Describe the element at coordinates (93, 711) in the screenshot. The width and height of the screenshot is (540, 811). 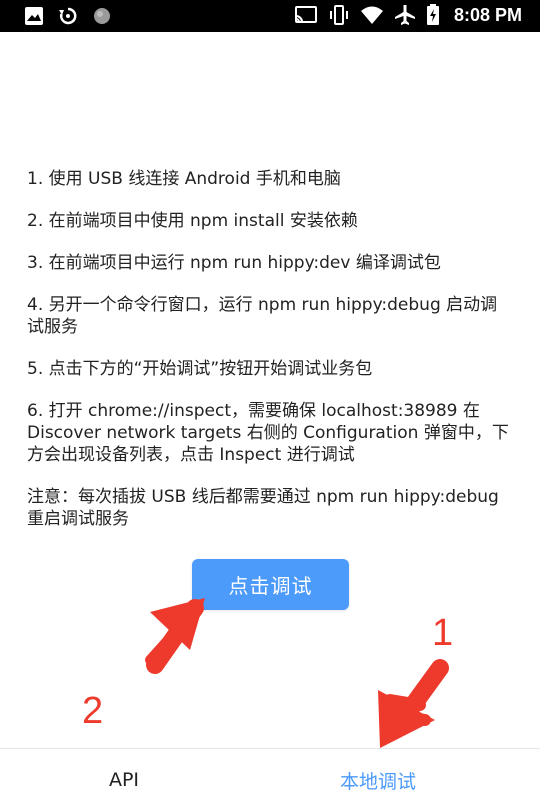
I see `annotation-number-2: 2` at that location.